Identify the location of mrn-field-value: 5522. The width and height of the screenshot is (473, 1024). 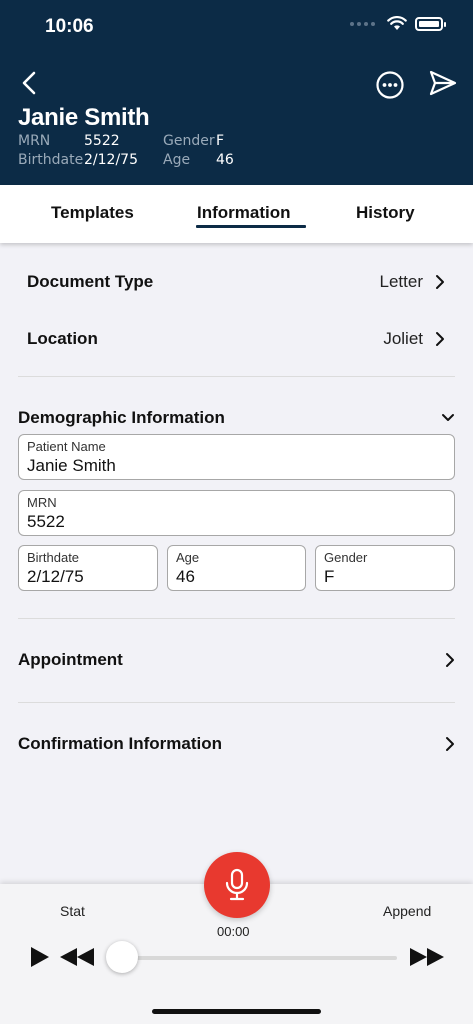
(46, 521).